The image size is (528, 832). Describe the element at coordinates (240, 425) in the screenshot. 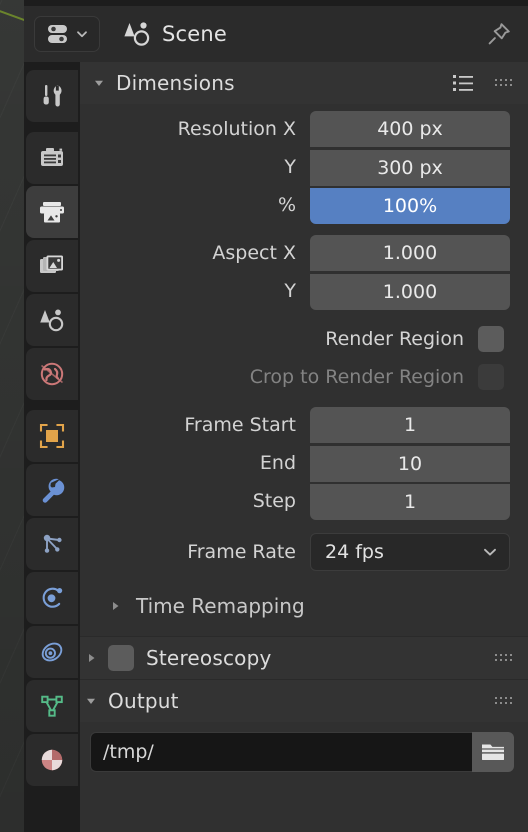

I see `field-label: Frame Start` at that location.